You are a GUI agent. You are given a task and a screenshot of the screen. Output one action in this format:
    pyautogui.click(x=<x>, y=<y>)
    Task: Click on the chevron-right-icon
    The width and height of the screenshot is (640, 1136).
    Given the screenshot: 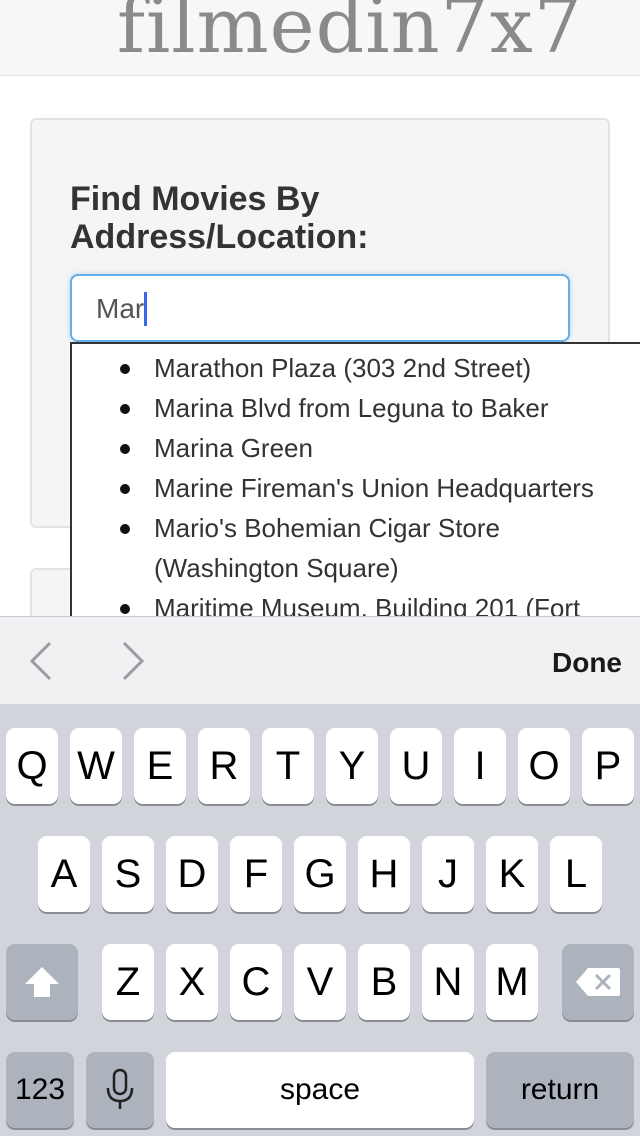 What is the action you would take?
    pyautogui.click(x=132, y=661)
    